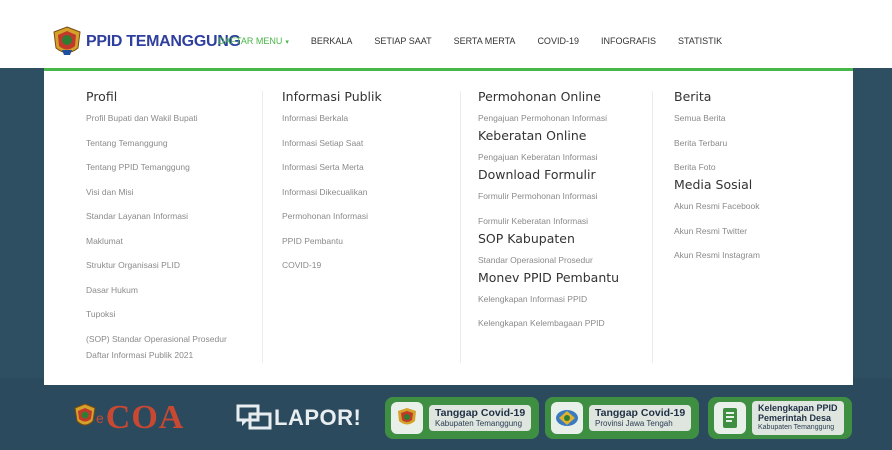 This screenshot has width=892, height=450. I want to click on chevron-down-icon: ▾, so click(287, 42).